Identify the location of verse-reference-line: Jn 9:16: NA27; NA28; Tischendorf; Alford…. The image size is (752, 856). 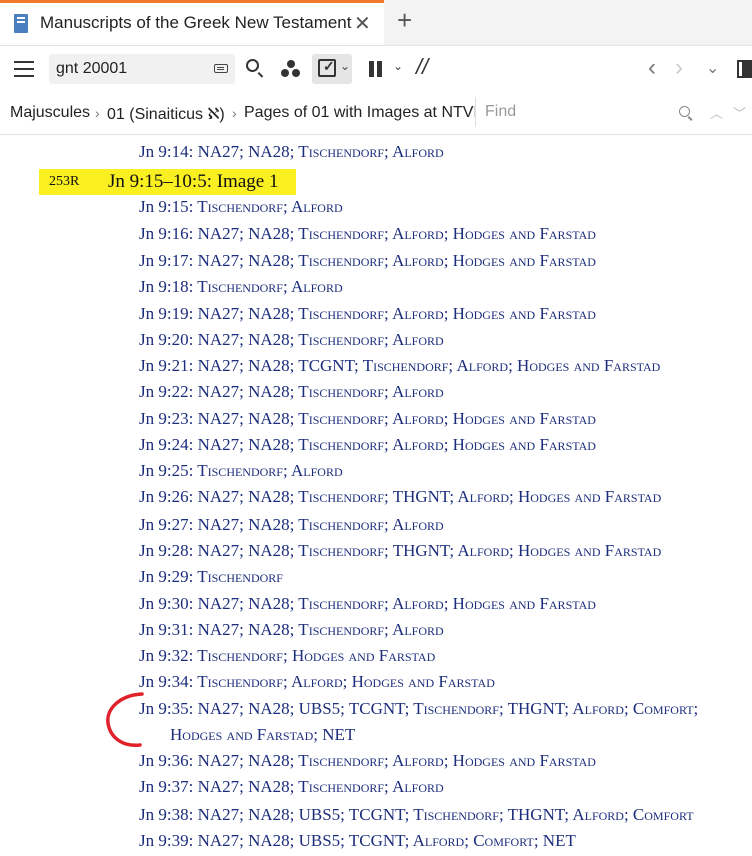
(367, 234).